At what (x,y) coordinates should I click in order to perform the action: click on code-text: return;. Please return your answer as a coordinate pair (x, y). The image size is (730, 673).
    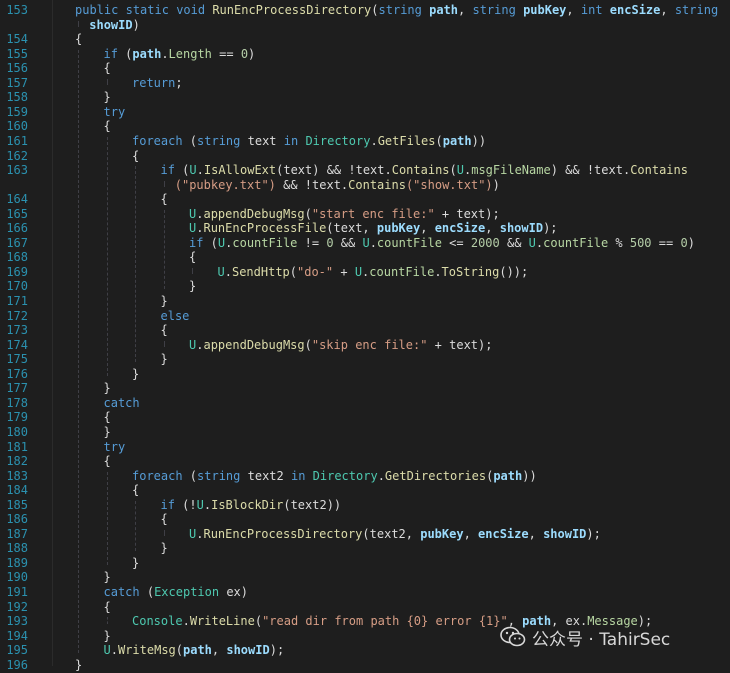
    Looking at the image, I should click on (157, 83).